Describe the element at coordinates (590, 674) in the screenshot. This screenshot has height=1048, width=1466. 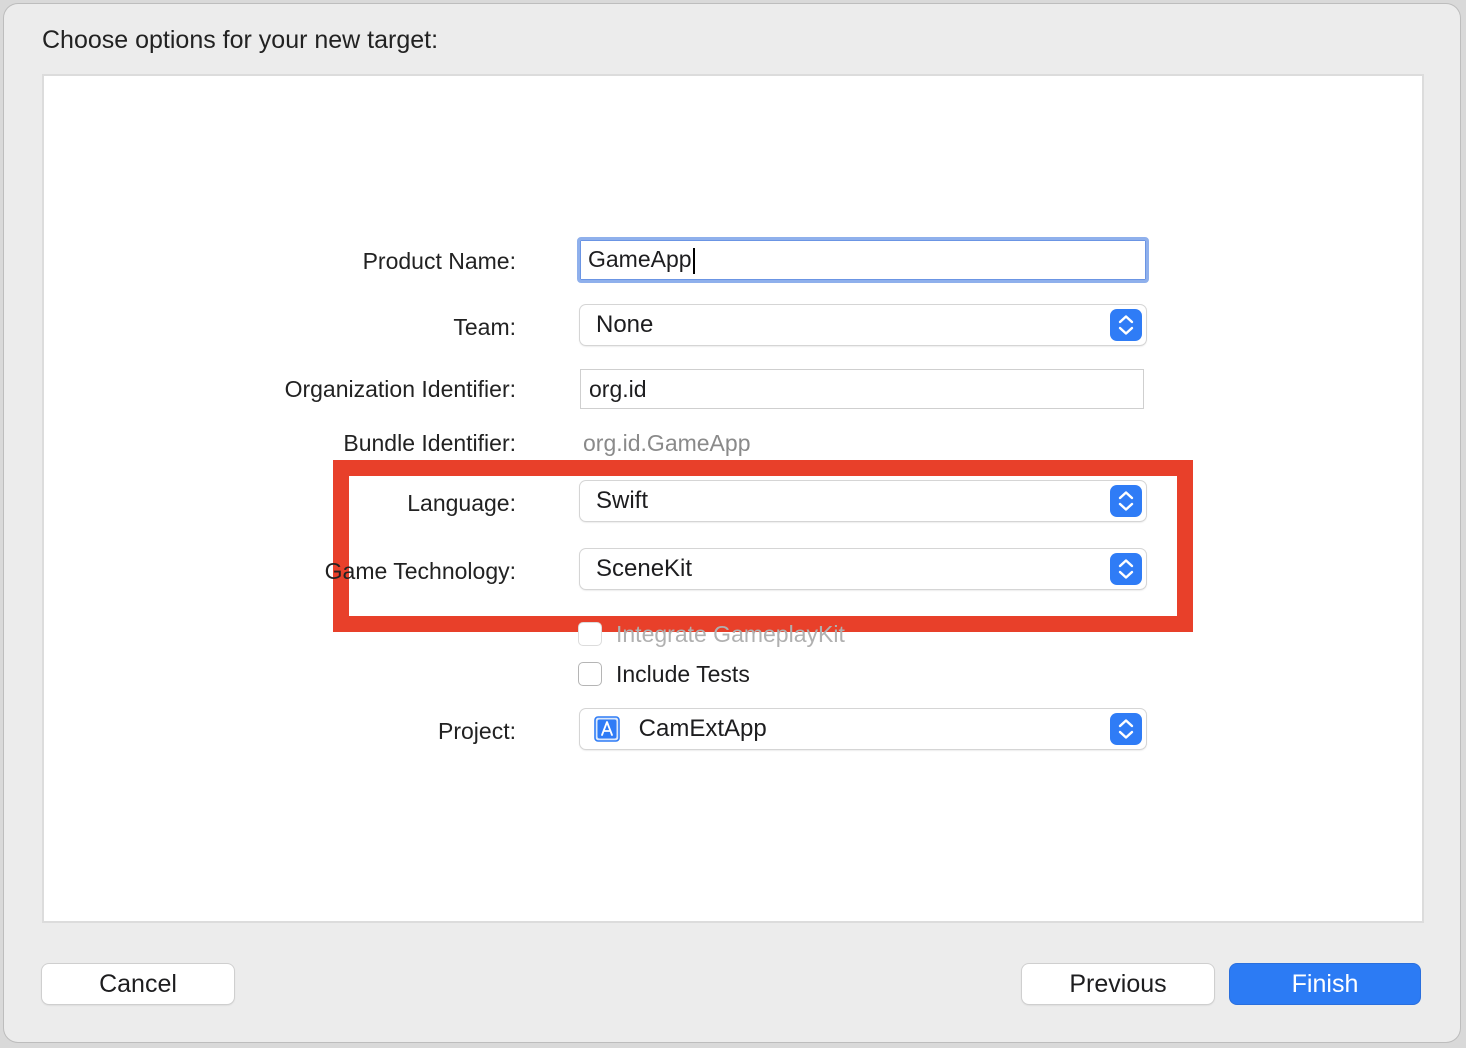
I see `include-tests-checkbox` at that location.